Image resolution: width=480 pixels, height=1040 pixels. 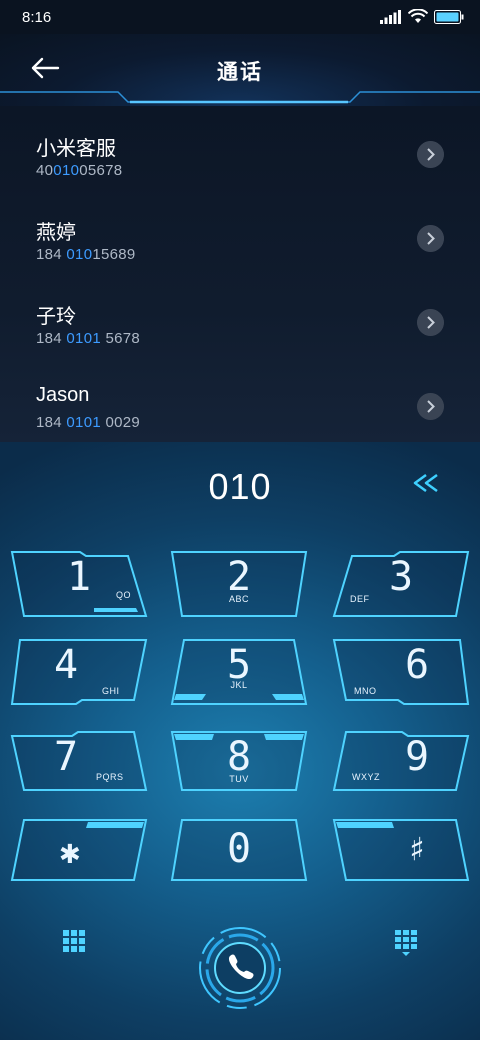 What do you see at coordinates (111, 691) in the screenshot?
I see `key-letters: GHI` at bounding box center [111, 691].